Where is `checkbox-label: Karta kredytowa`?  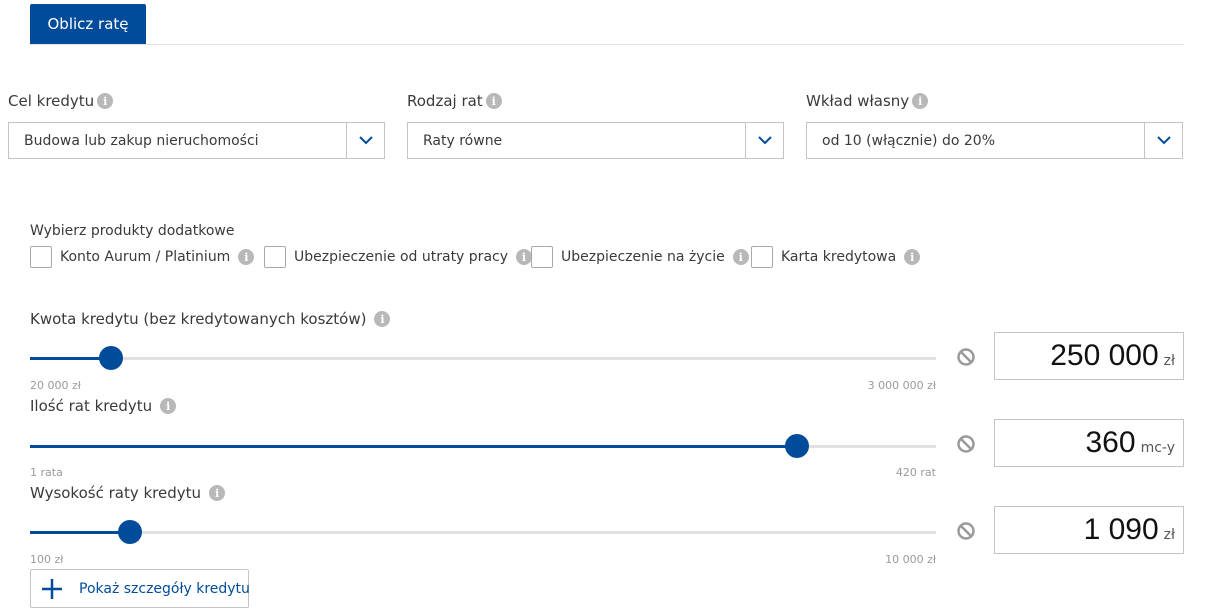
checkbox-label: Karta kredytowa is located at coordinates (839, 257).